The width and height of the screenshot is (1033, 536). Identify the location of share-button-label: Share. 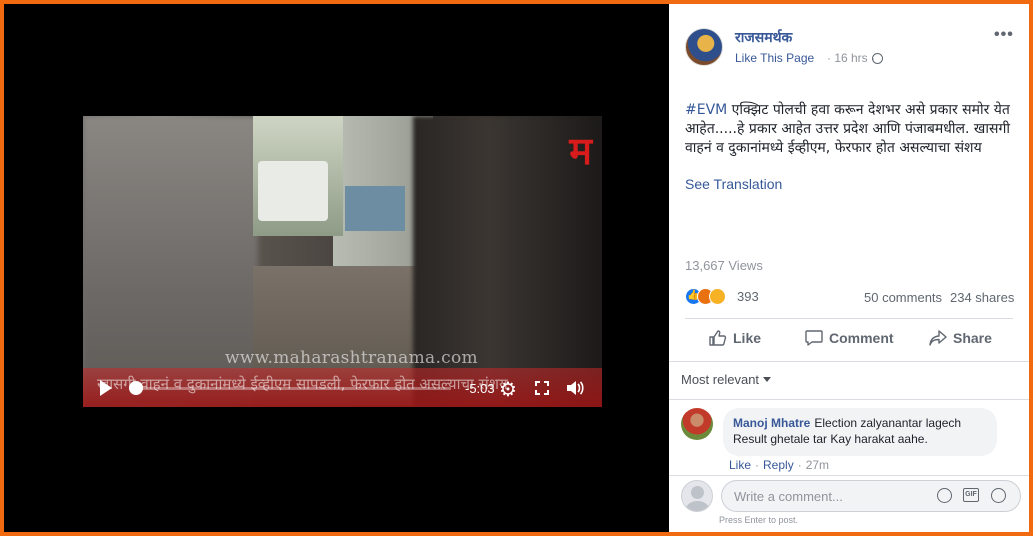
(972, 338).